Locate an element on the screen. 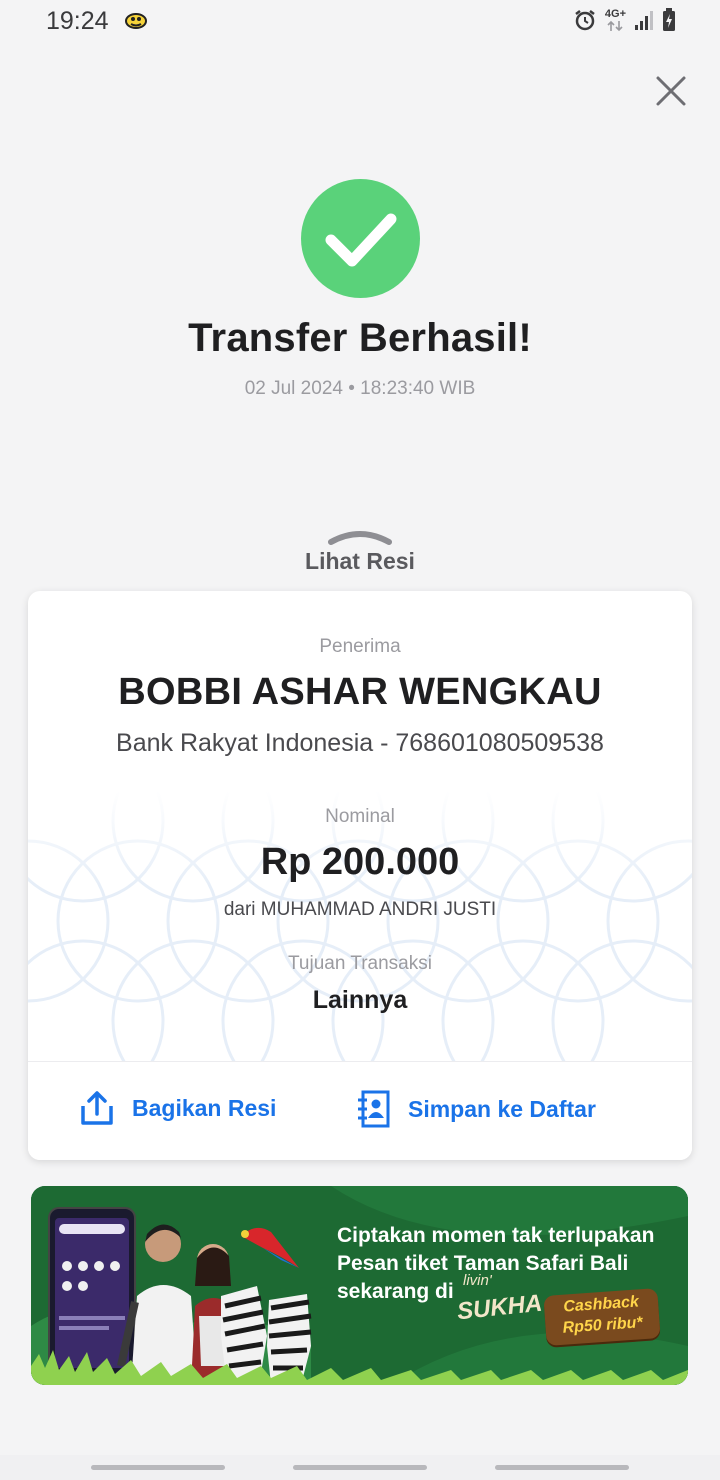  nav-recents is located at coordinates (158, 1467).